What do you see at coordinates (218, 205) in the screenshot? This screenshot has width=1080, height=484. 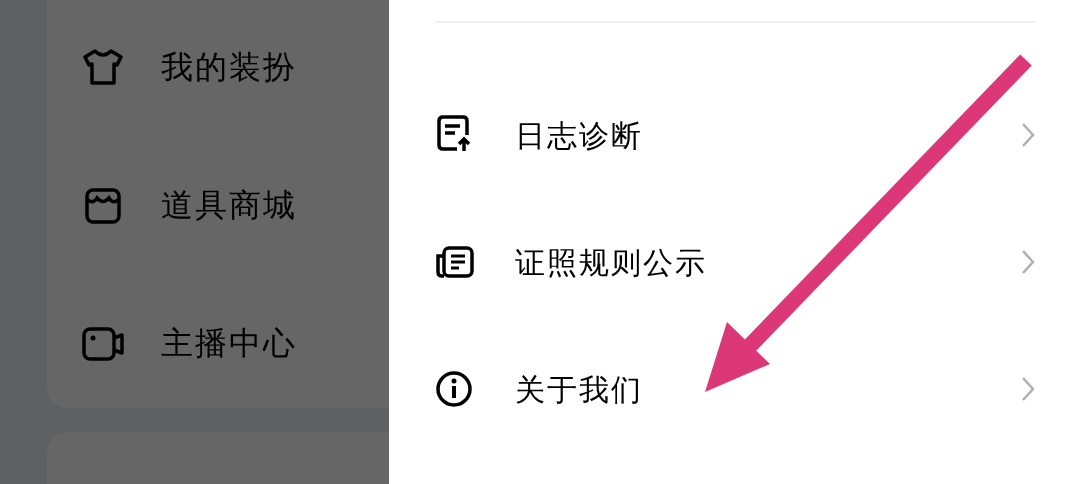 I see `menu-item: 道具商城` at bounding box center [218, 205].